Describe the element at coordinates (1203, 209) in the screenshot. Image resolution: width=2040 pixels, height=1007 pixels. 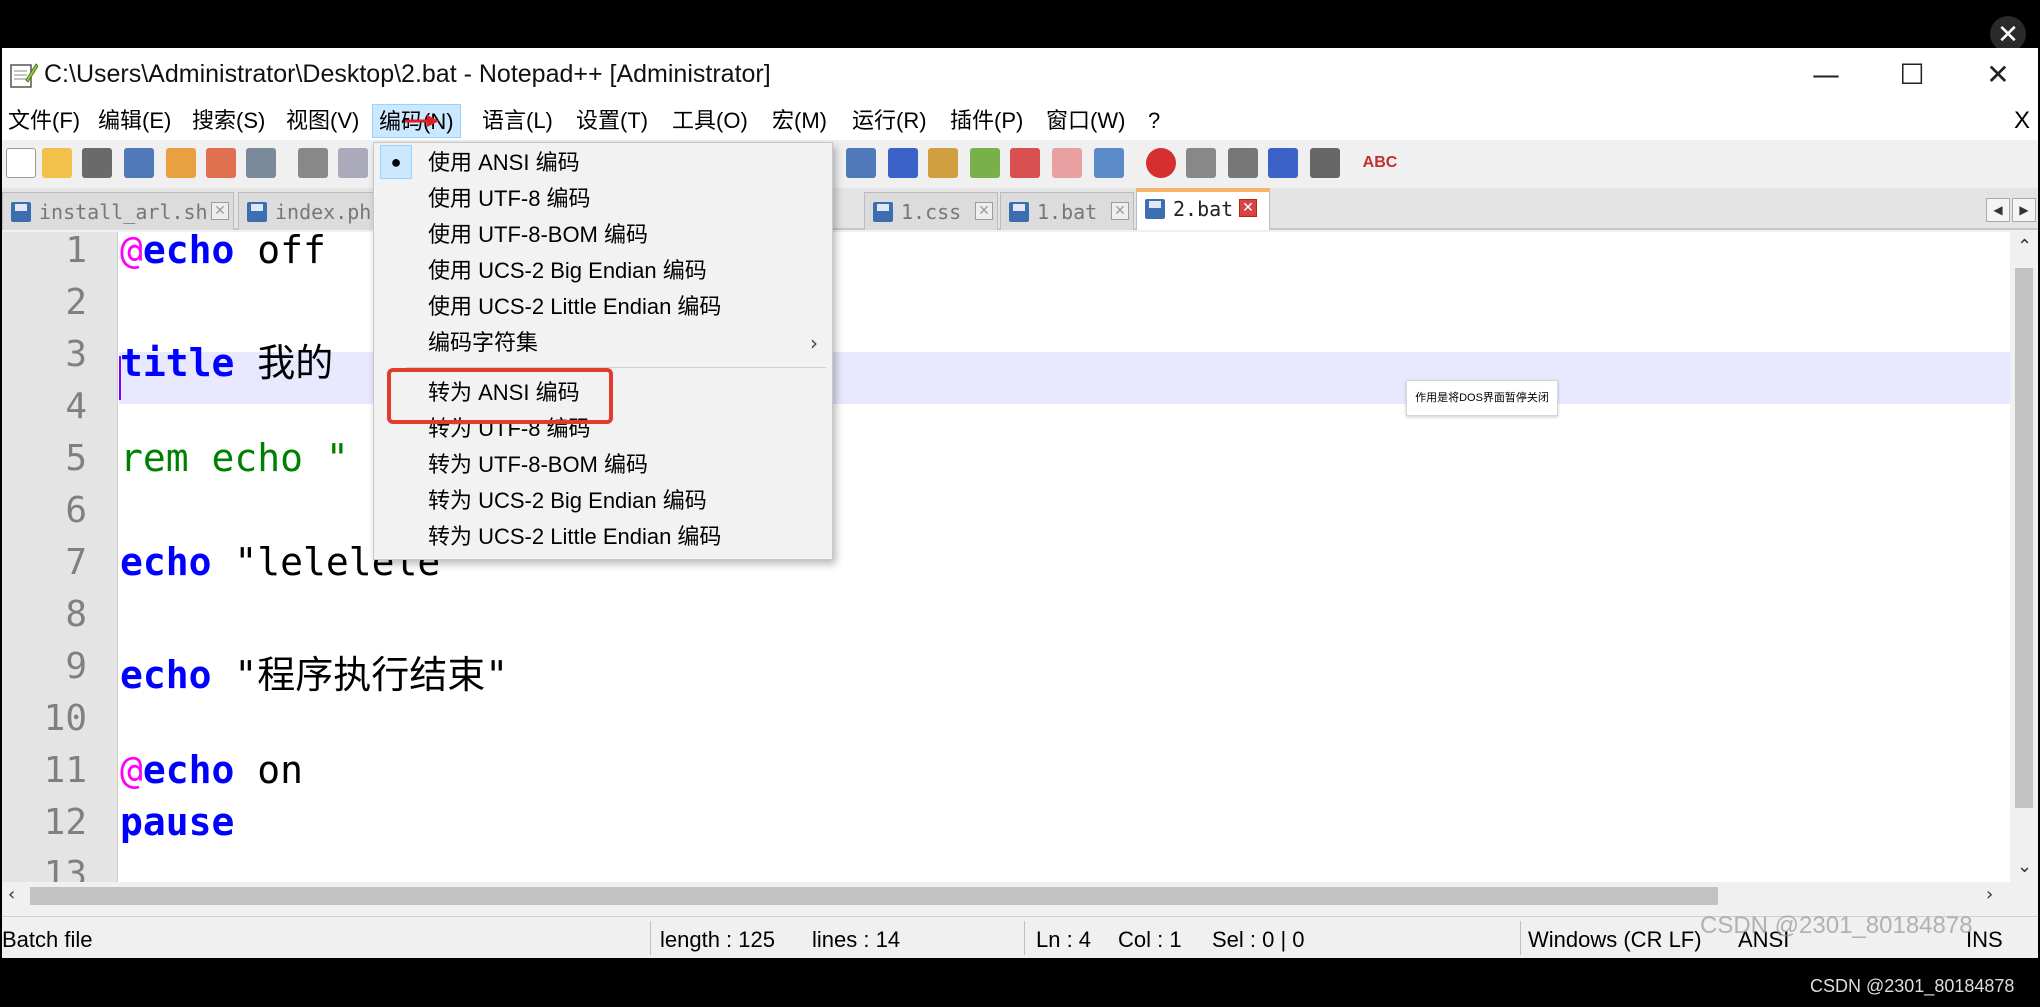
I see `tab-2-bat: 2.bat ✕` at that location.